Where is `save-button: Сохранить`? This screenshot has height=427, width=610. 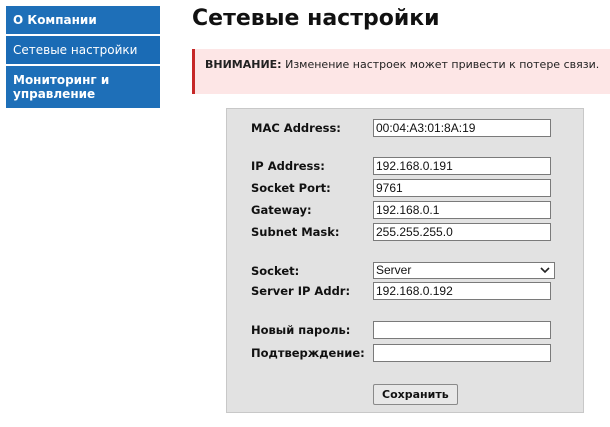 save-button: Сохранить is located at coordinates (415, 394).